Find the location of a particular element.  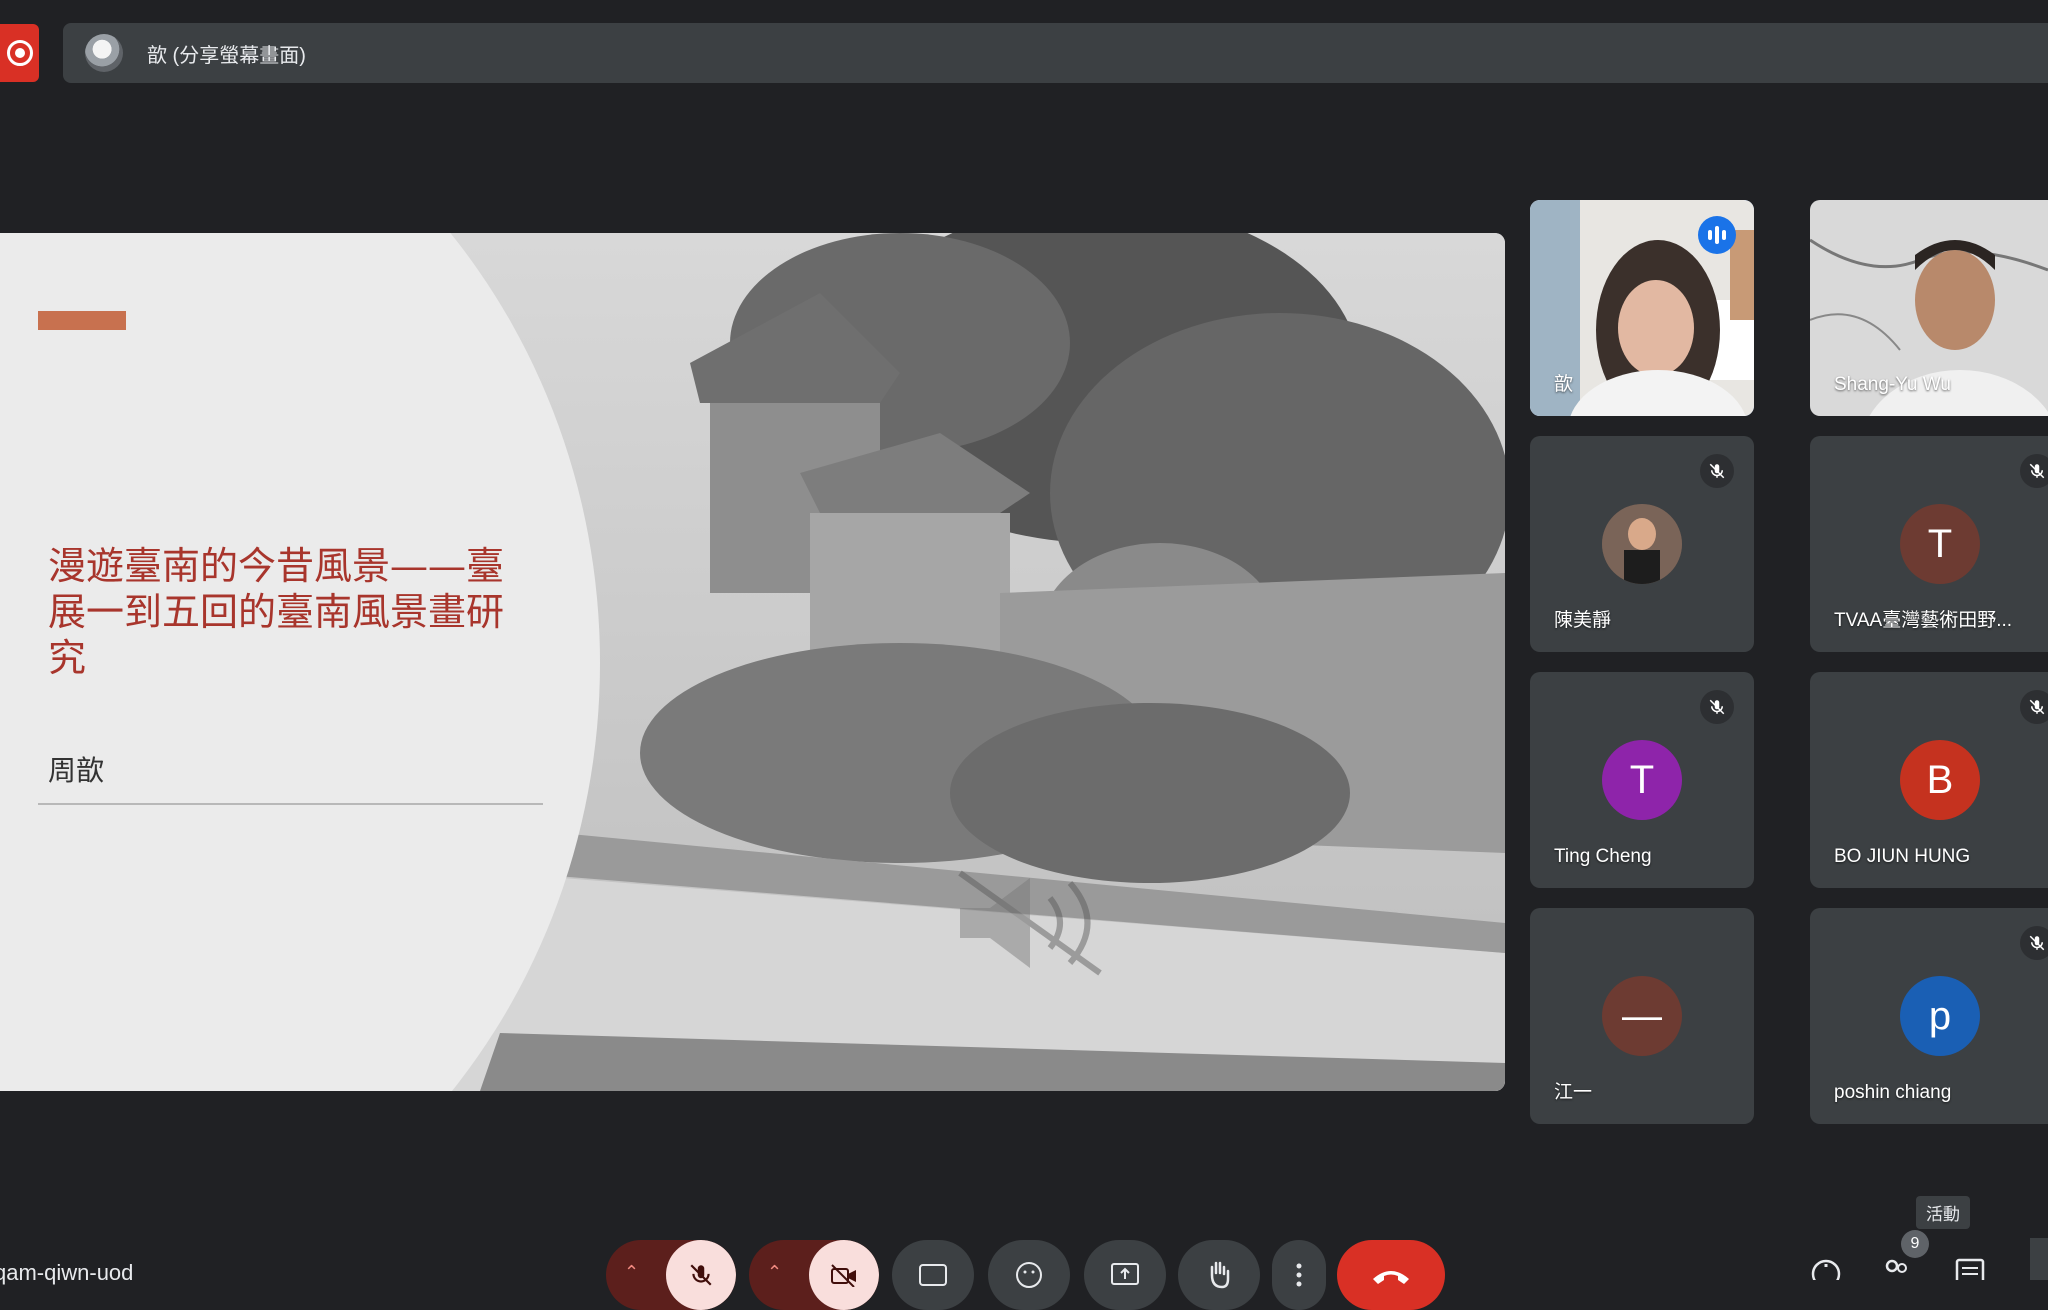

presenter-avatar is located at coordinates (104, 53).